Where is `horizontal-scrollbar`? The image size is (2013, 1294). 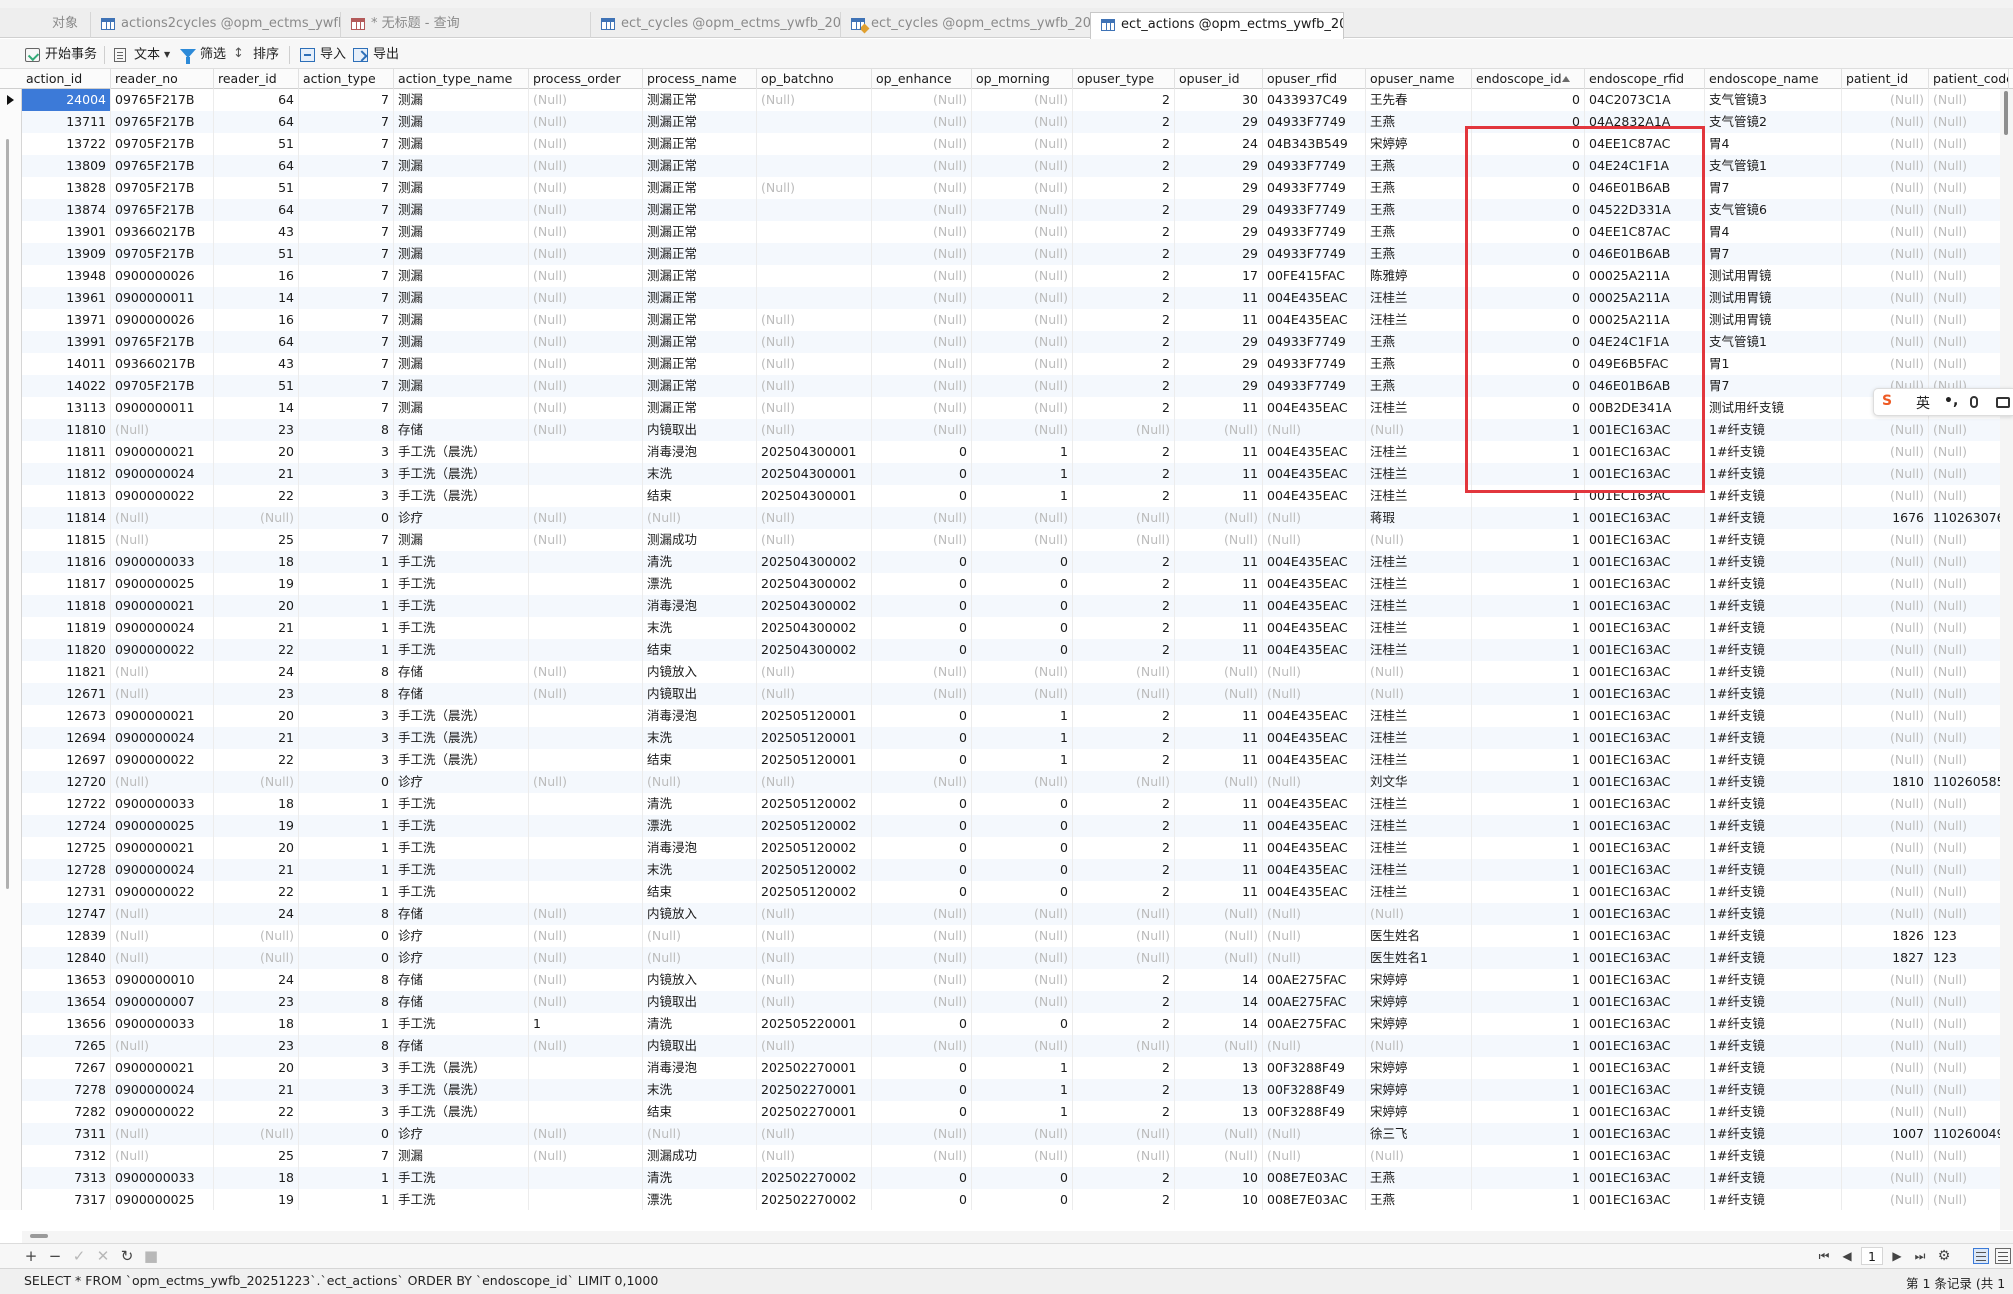 horizontal-scrollbar is located at coordinates (1017, 1237).